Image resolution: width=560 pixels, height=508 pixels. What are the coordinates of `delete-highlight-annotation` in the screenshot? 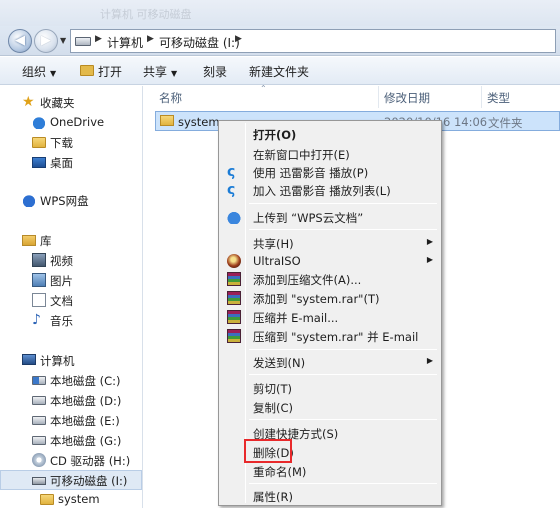 It's located at (268, 451).